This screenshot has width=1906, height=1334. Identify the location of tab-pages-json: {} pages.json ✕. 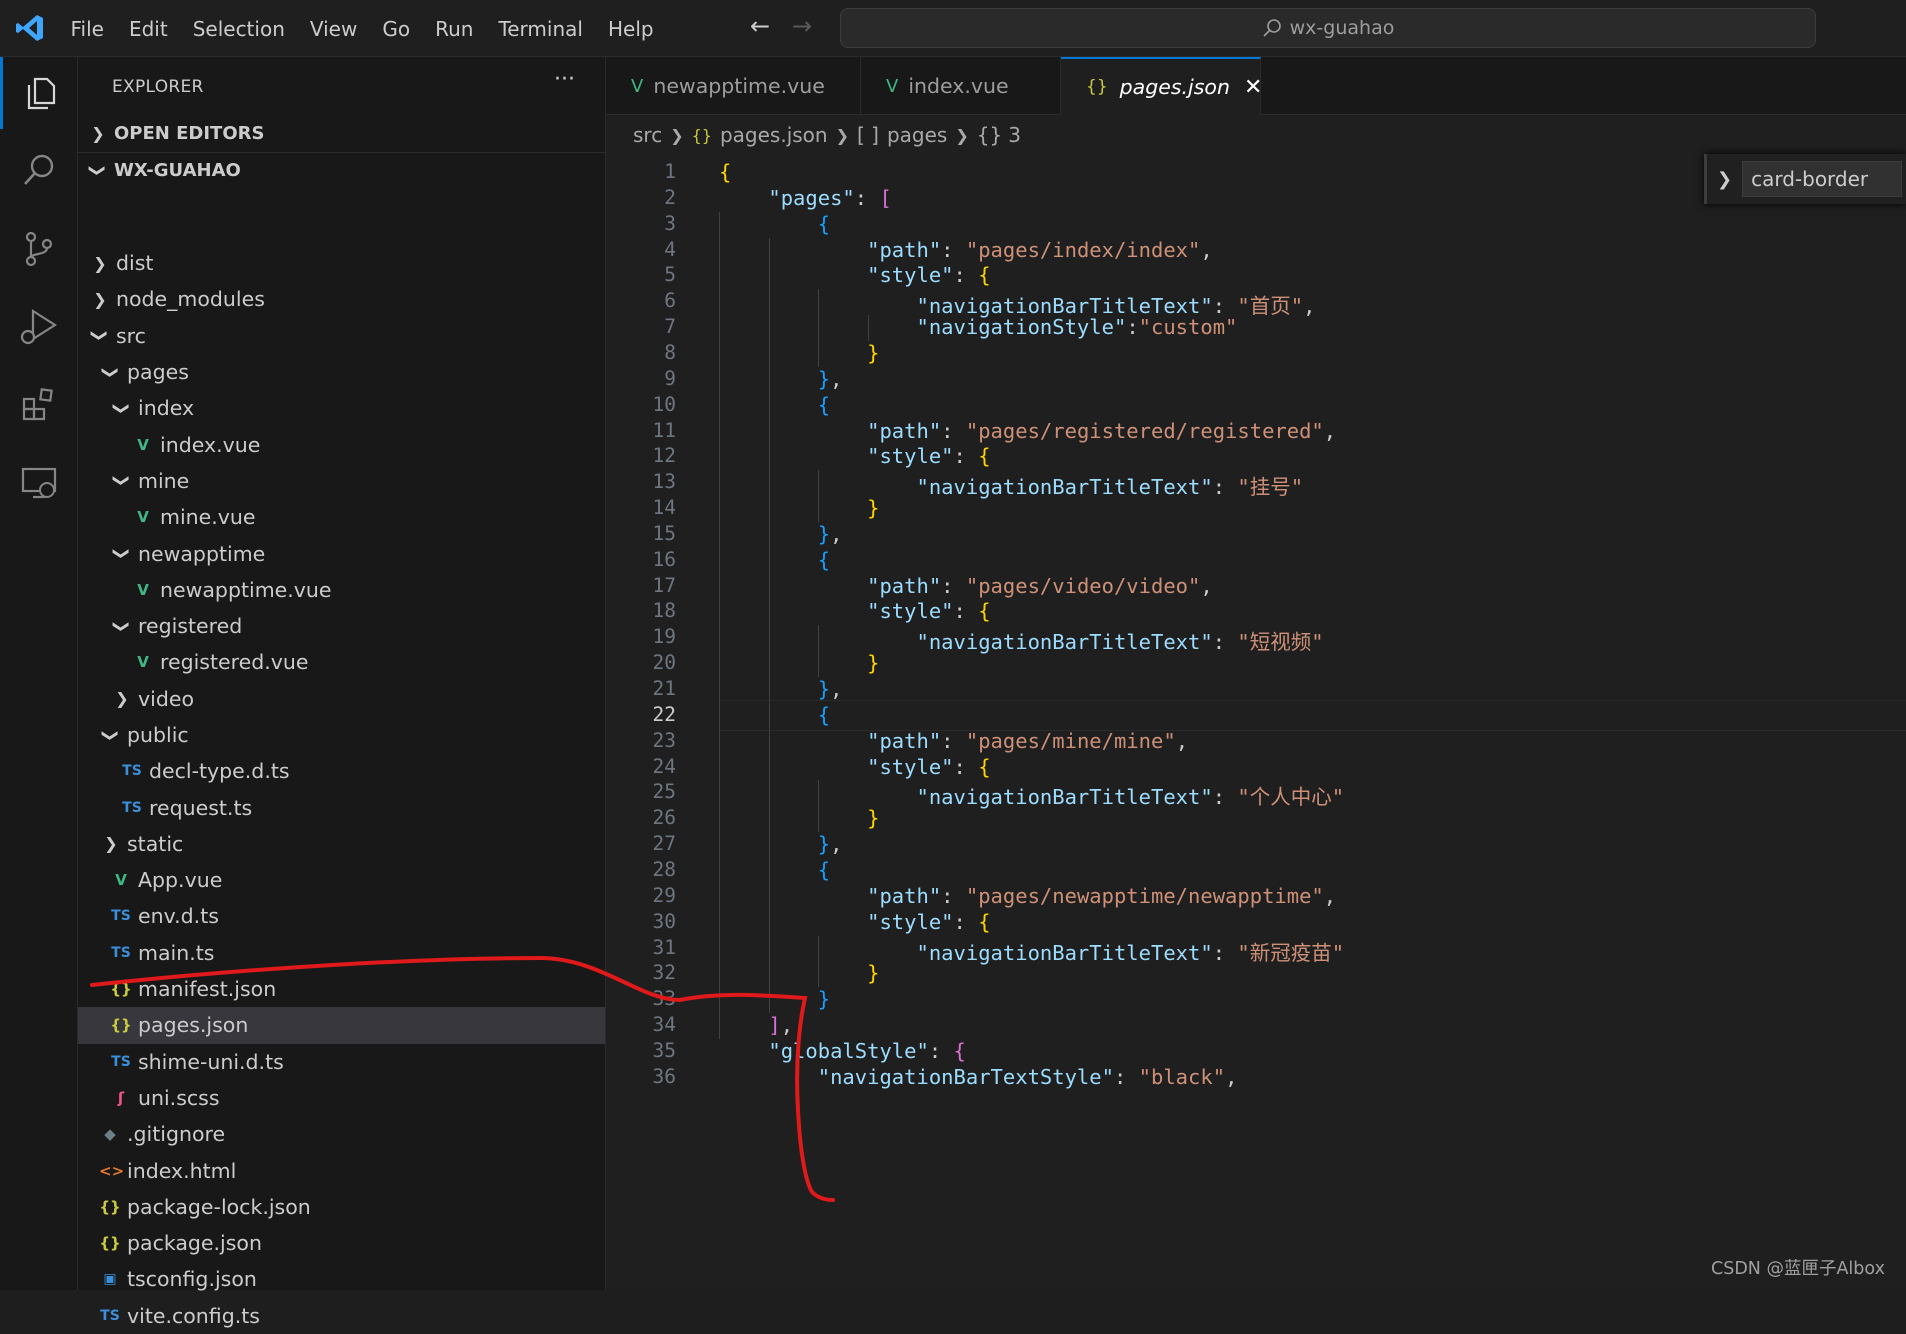
(1161, 86).